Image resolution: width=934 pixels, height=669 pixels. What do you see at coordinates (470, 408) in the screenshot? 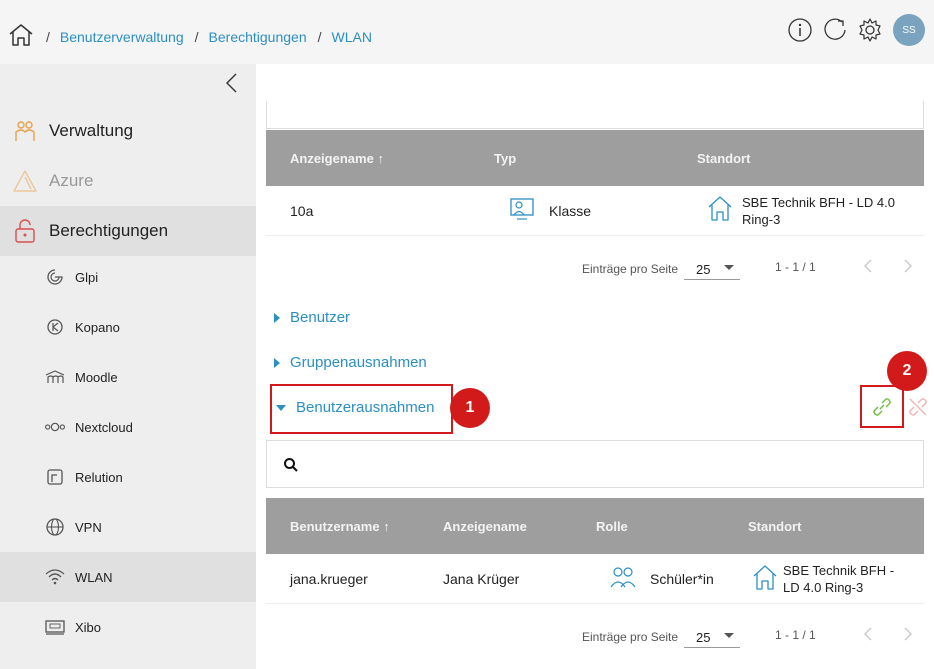
I see `callout-badge-1: 1` at bounding box center [470, 408].